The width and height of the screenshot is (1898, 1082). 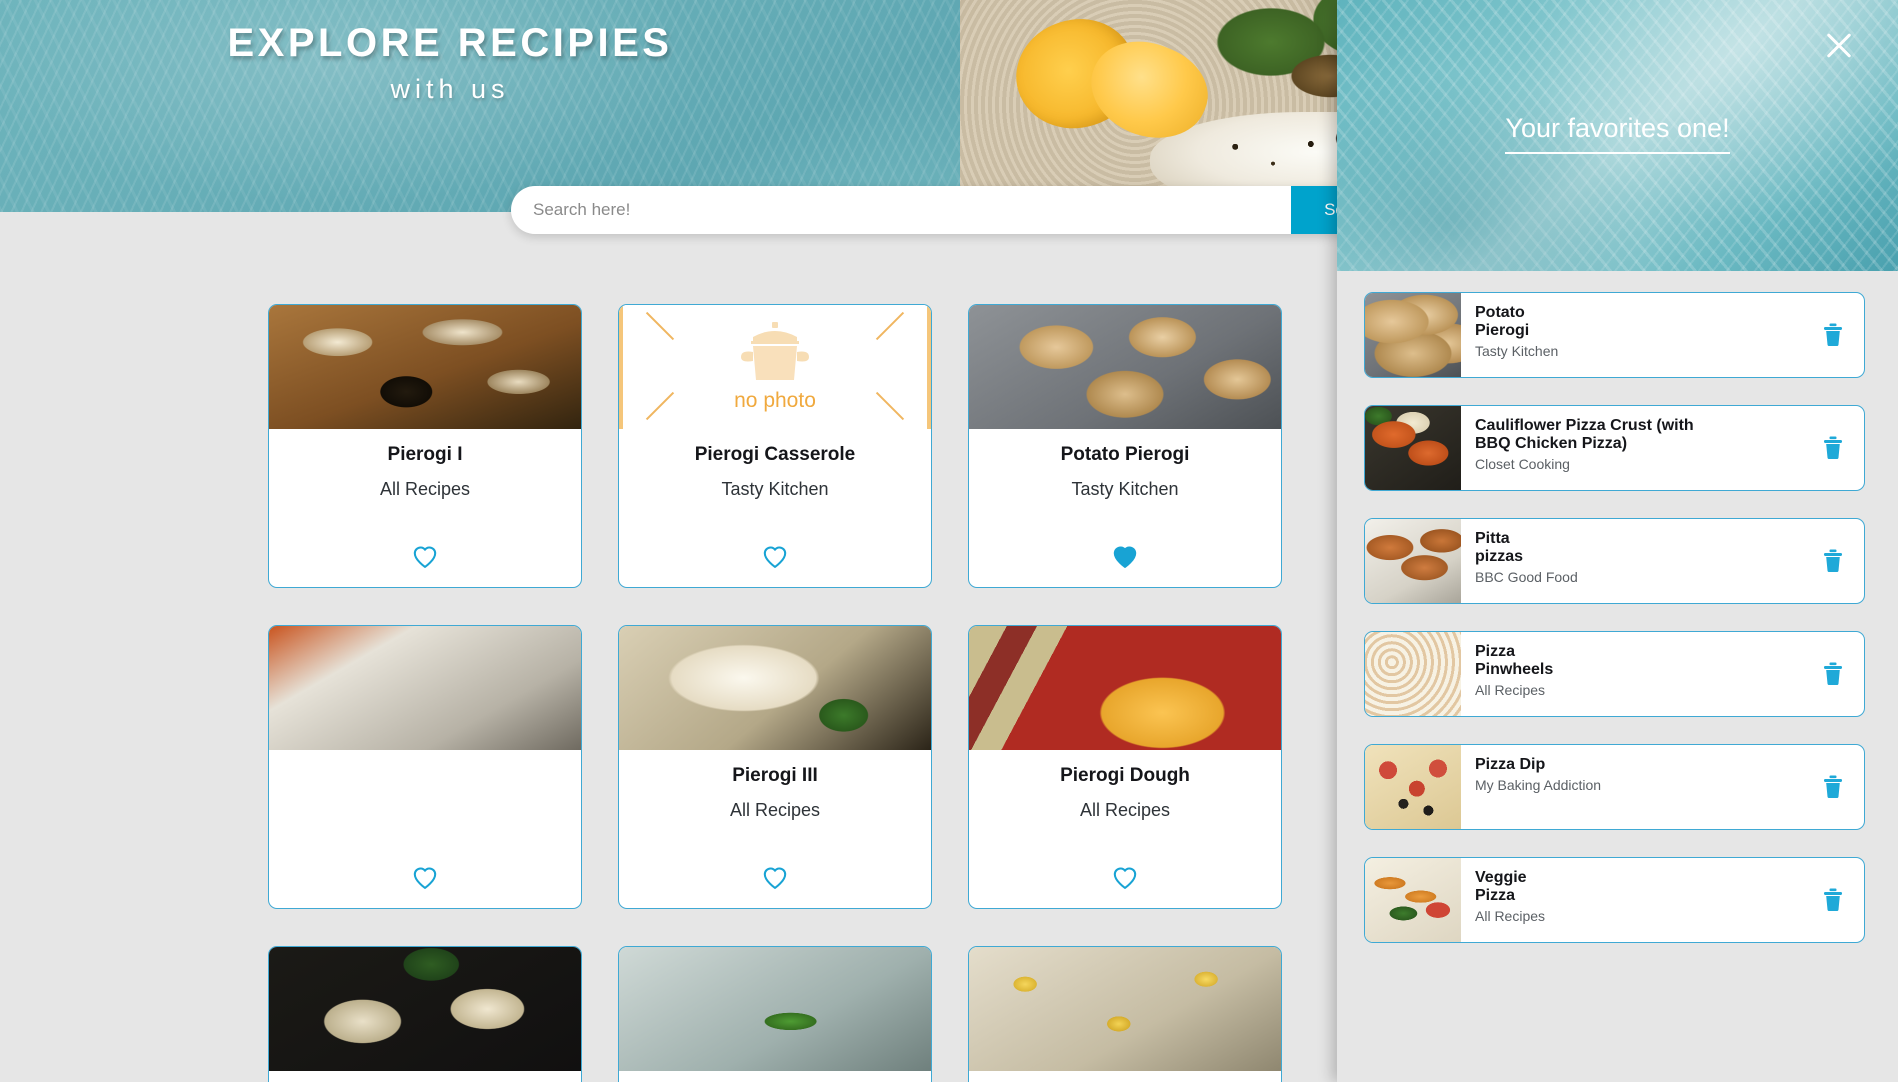 What do you see at coordinates (450, 89) in the screenshot?
I see `page-subtitle: with us` at bounding box center [450, 89].